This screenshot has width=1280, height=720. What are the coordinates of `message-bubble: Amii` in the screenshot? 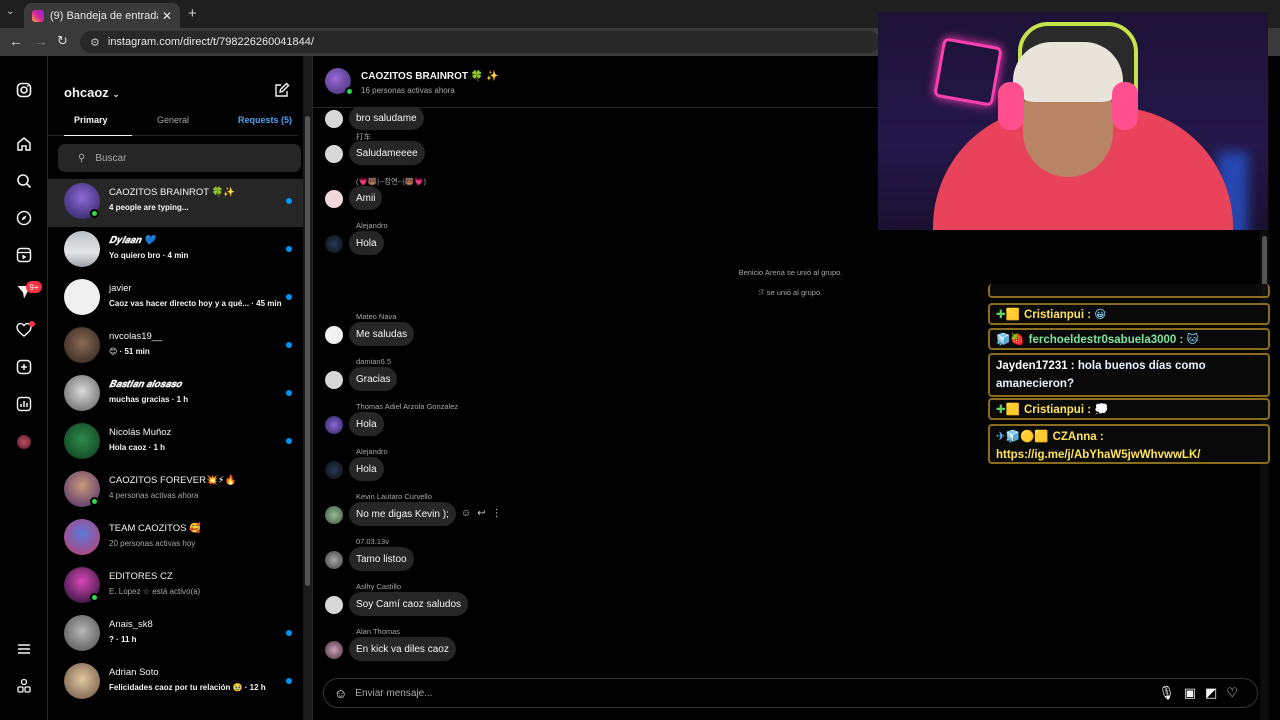 It's located at (366, 198).